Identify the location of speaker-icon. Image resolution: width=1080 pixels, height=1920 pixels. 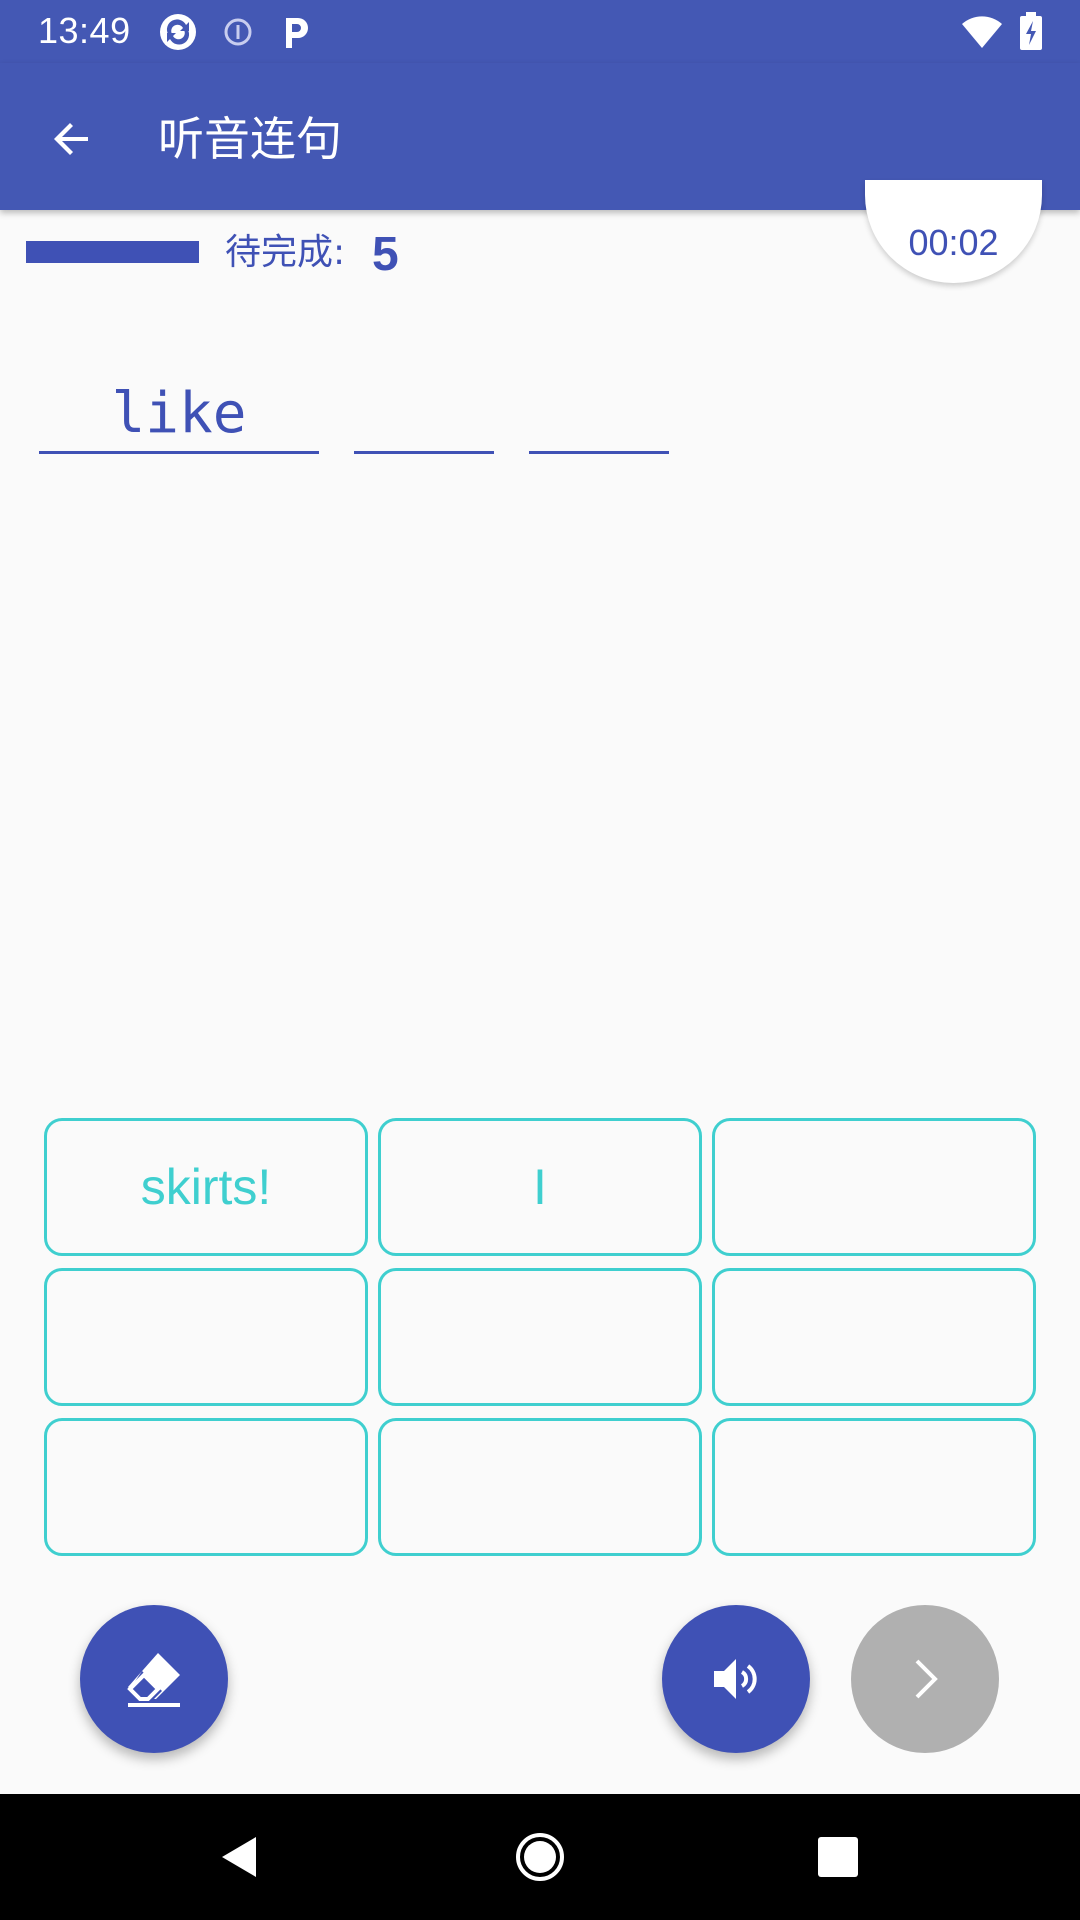
(735, 1679).